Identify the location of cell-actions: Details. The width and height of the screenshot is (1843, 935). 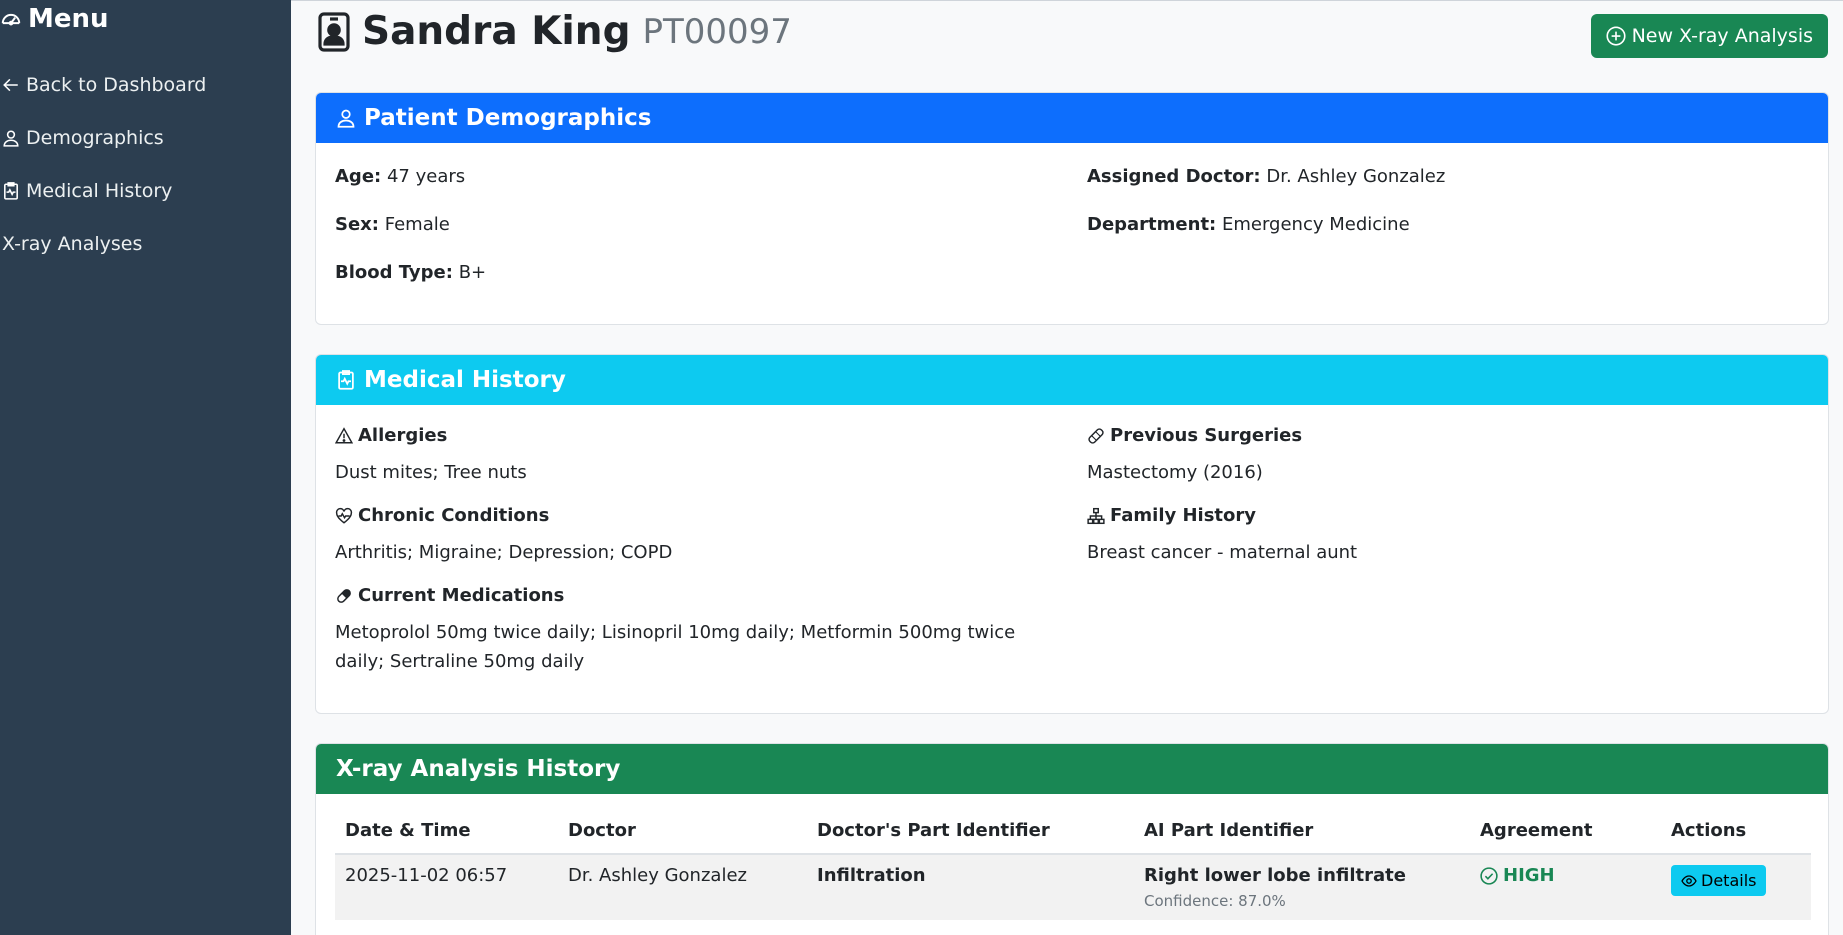
(1736, 887).